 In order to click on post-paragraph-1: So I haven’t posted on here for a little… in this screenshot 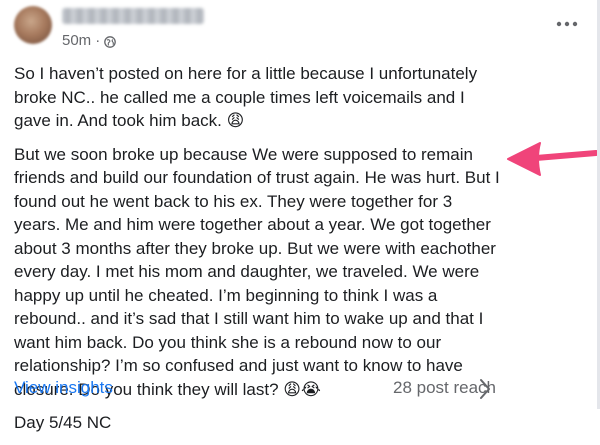, I will do `click(246, 97)`.